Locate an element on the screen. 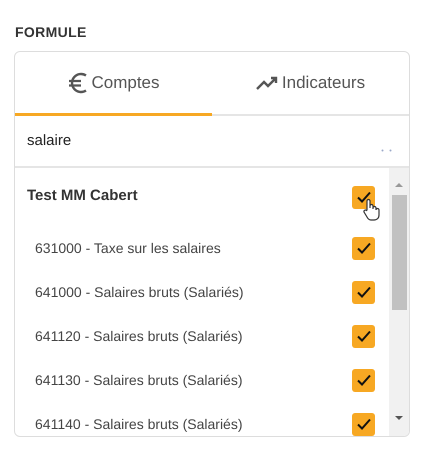 This screenshot has width=424, height=461. account-label: 641000 - Salaires bruts (Salariés) is located at coordinates (140, 292).